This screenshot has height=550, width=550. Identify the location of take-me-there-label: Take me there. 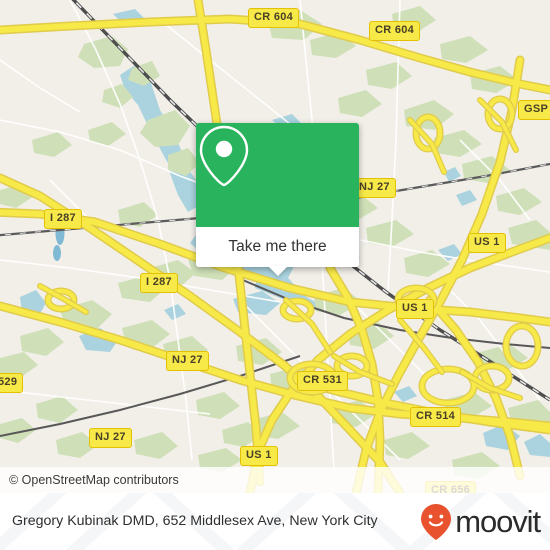
(277, 246).